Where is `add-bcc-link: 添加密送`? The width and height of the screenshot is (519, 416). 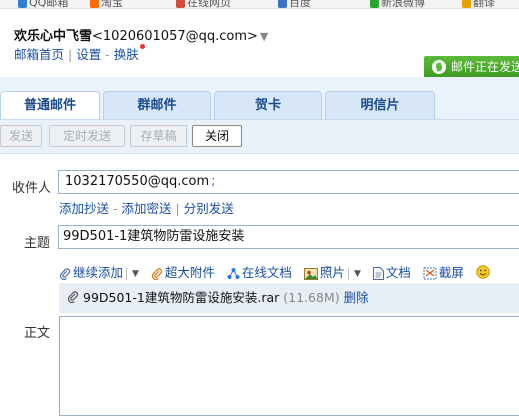
add-bcc-link: 添加密送 is located at coordinates (147, 208).